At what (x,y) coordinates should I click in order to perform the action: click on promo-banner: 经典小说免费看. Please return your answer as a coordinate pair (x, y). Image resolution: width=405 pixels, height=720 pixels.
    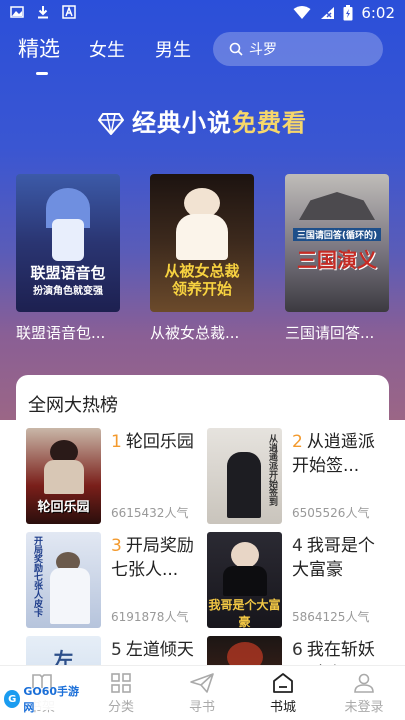
    Looking at the image, I should click on (202, 120).